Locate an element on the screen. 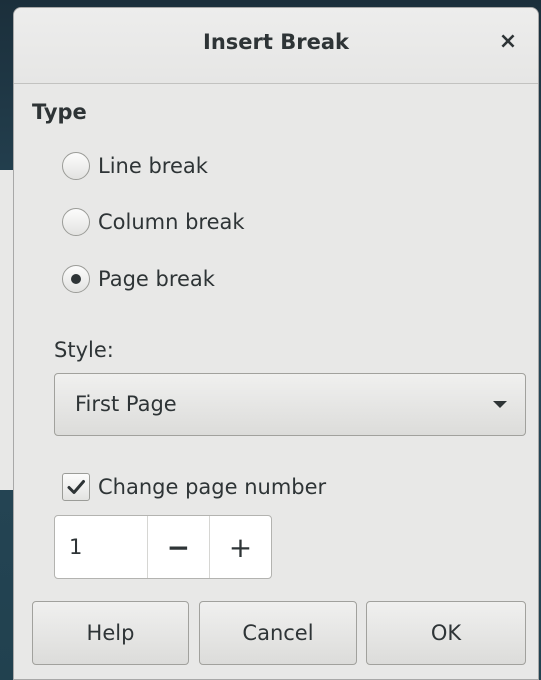 Image resolution: width=541 pixels, height=680 pixels. style-dropdown-value: First Page is located at coordinates (126, 404).